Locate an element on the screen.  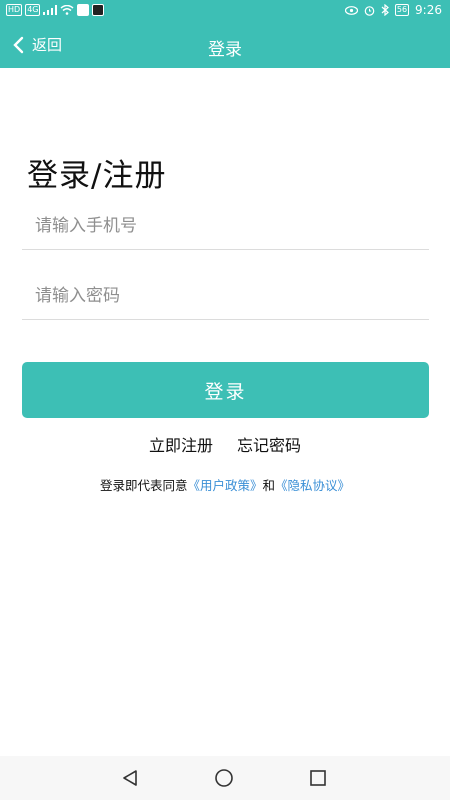
bluetooth-icon is located at coordinates (385, 10).